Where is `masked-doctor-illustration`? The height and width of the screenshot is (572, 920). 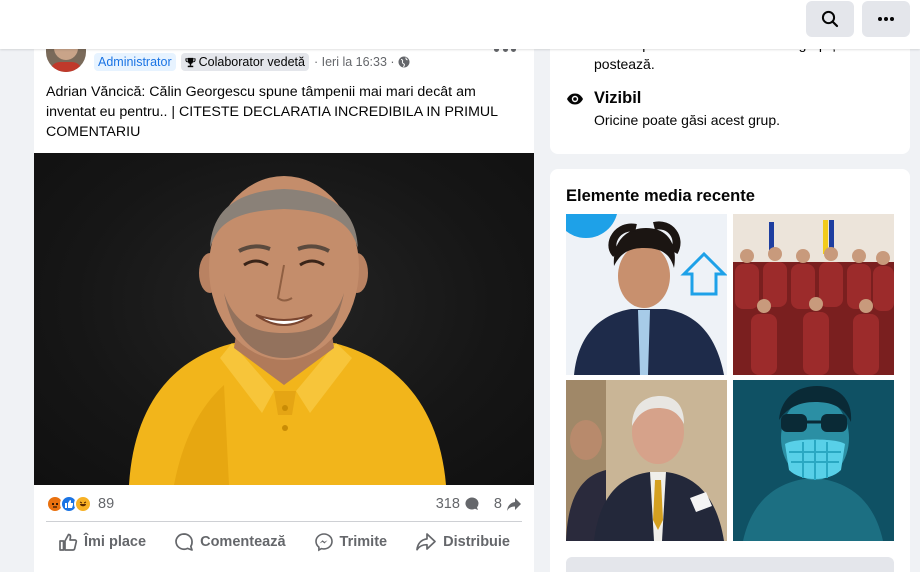
masked-doctor-illustration is located at coordinates (813, 460).